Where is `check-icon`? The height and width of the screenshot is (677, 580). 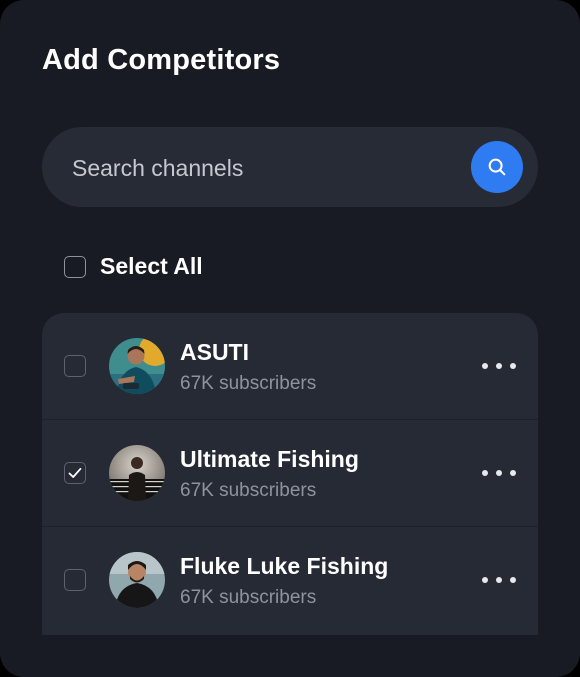 check-icon is located at coordinates (75, 472).